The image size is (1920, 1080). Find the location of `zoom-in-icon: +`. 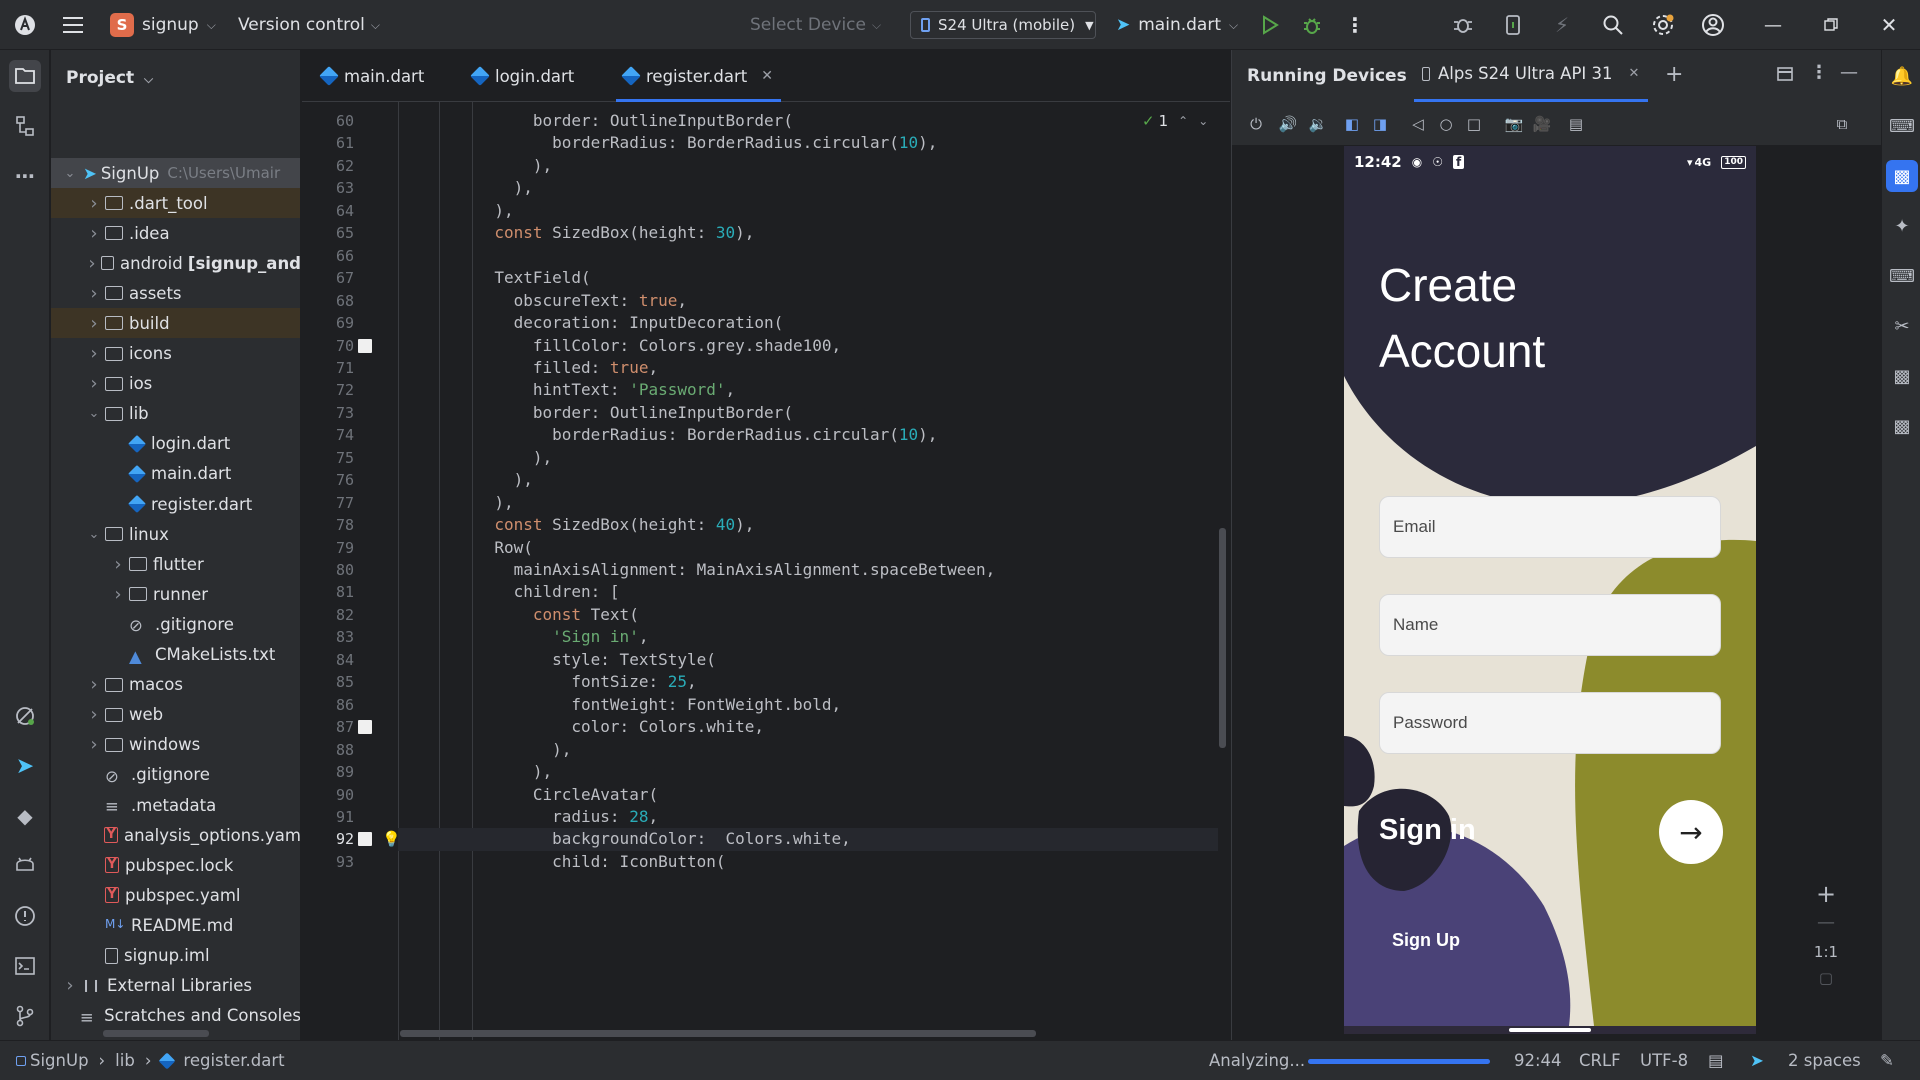

zoom-in-icon: + is located at coordinates (1826, 894).